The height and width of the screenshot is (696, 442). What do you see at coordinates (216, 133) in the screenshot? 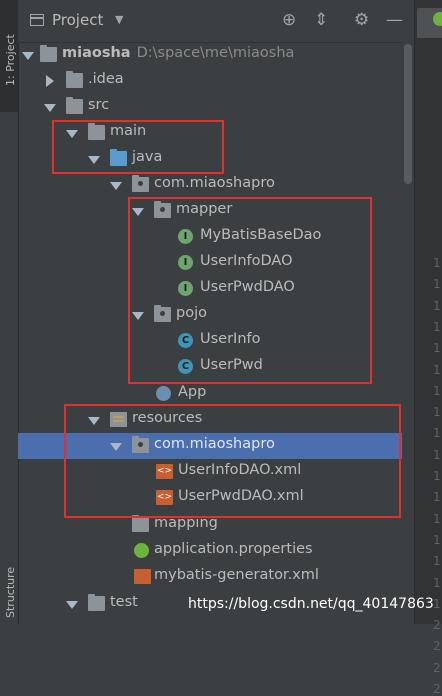
I see `tree-node-main: main` at bounding box center [216, 133].